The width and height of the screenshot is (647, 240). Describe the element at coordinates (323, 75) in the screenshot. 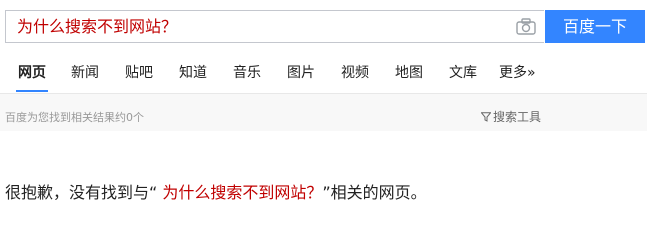

I see `vertical-tabs: 网页 新闻 贴吧 知道 音乐 图片 视频 地图 文库 更多»` at that location.